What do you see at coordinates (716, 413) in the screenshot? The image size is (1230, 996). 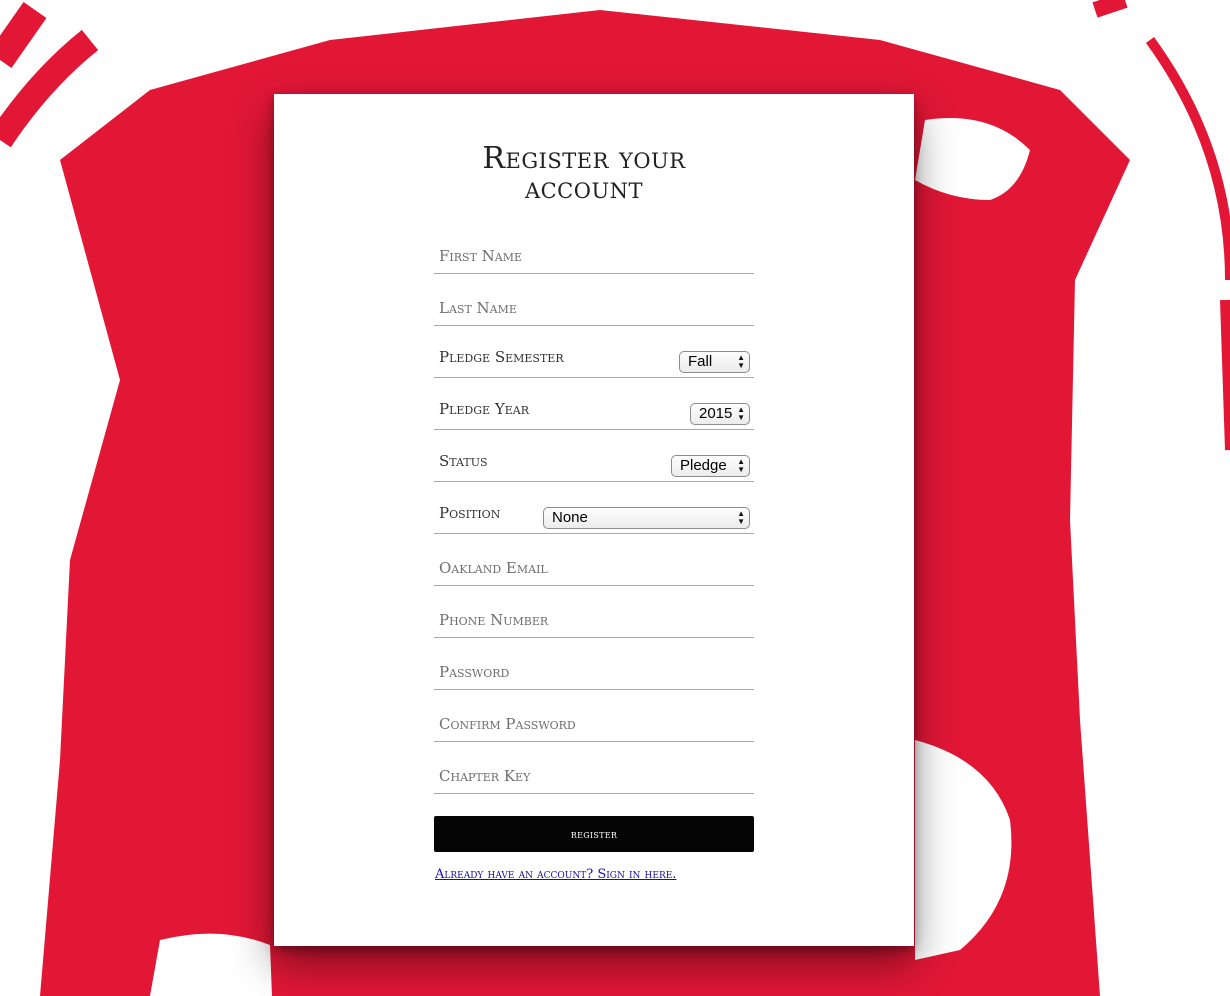 I see `pledge-year-value: 2015` at bounding box center [716, 413].